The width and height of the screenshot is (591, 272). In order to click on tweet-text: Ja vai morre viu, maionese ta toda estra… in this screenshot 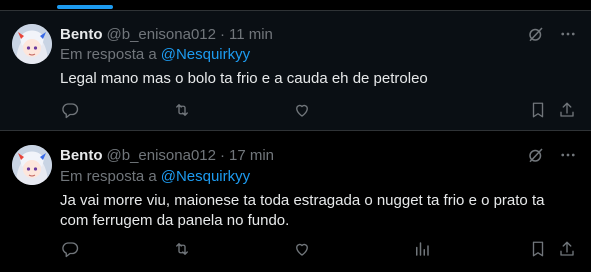, I will do `click(302, 210)`.